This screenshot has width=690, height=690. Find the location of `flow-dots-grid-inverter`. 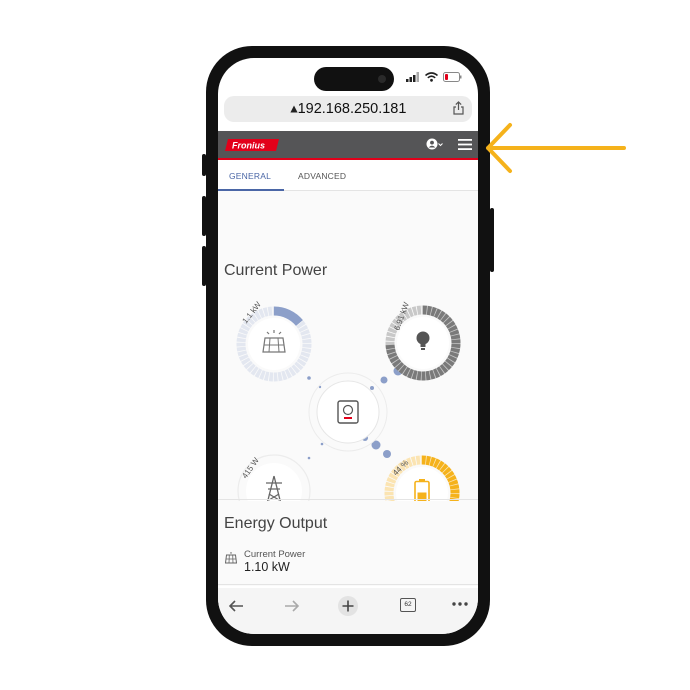

flow-dots-grid-inverter is located at coordinates (315, 451).